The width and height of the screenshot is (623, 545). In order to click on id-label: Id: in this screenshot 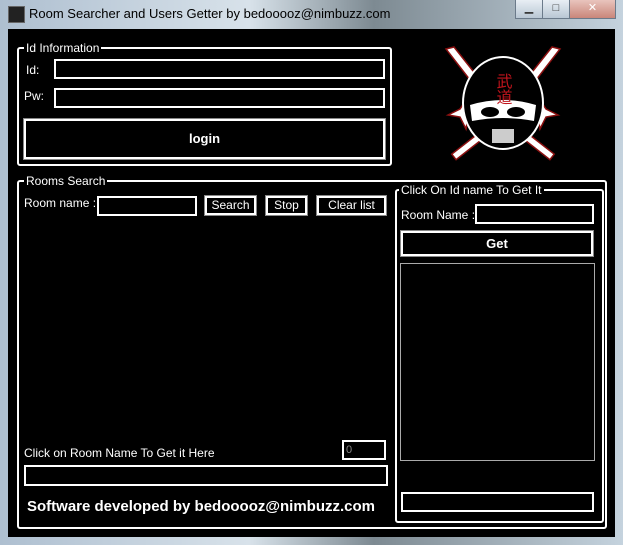, I will do `click(33, 70)`.